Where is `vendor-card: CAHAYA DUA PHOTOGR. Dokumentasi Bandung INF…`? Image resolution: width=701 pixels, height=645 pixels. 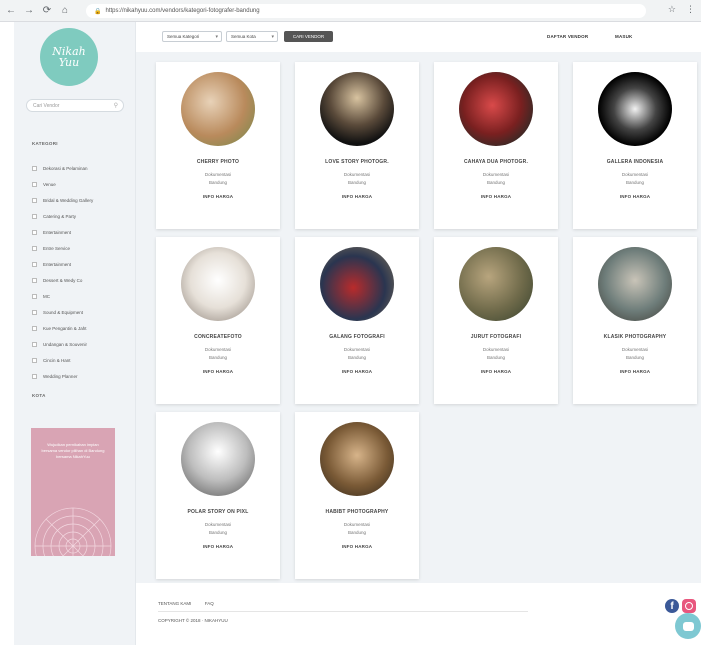 vendor-card: CAHAYA DUA PHOTOGR. Dokumentasi Bandung INF… is located at coordinates (496, 145).